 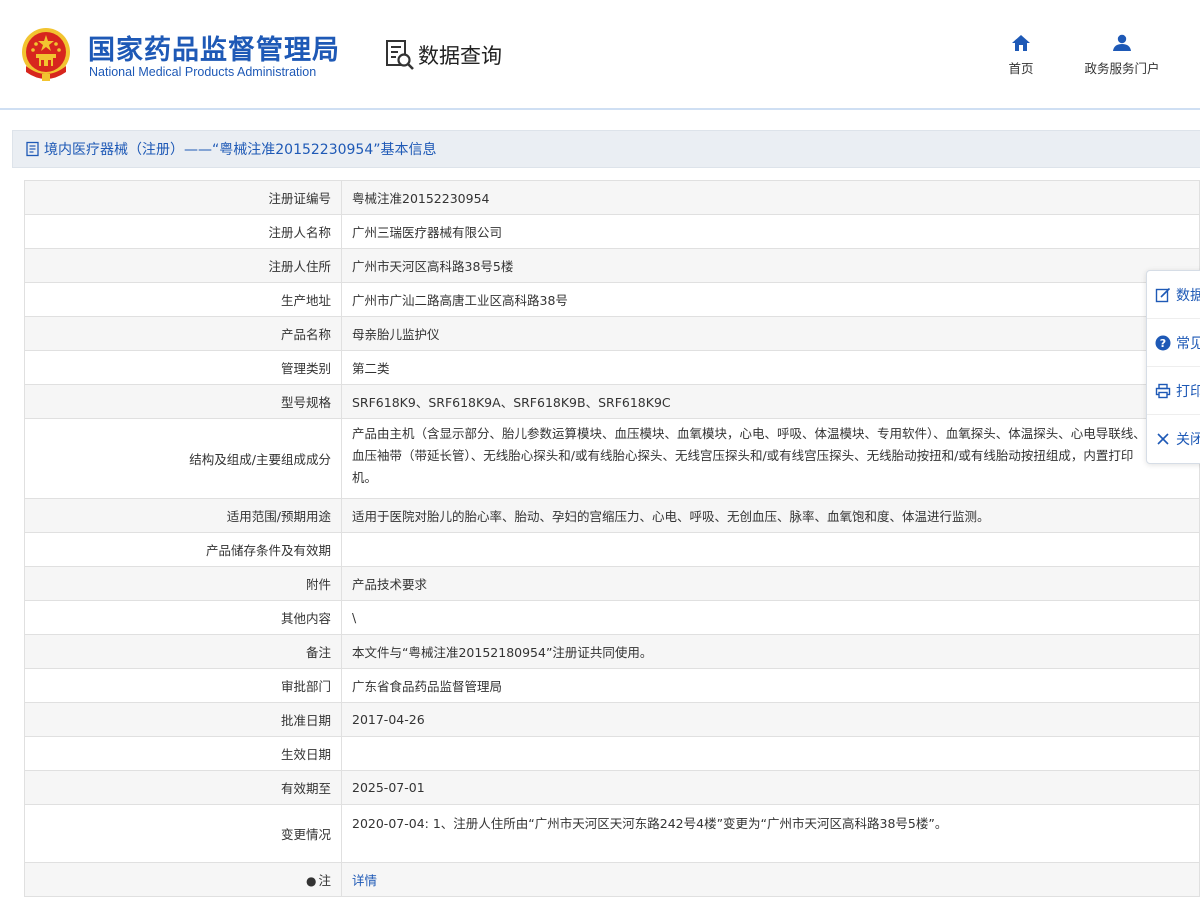 What do you see at coordinates (183, 333) in the screenshot?
I see `row-label: 产品名称` at bounding box center [183, 333].